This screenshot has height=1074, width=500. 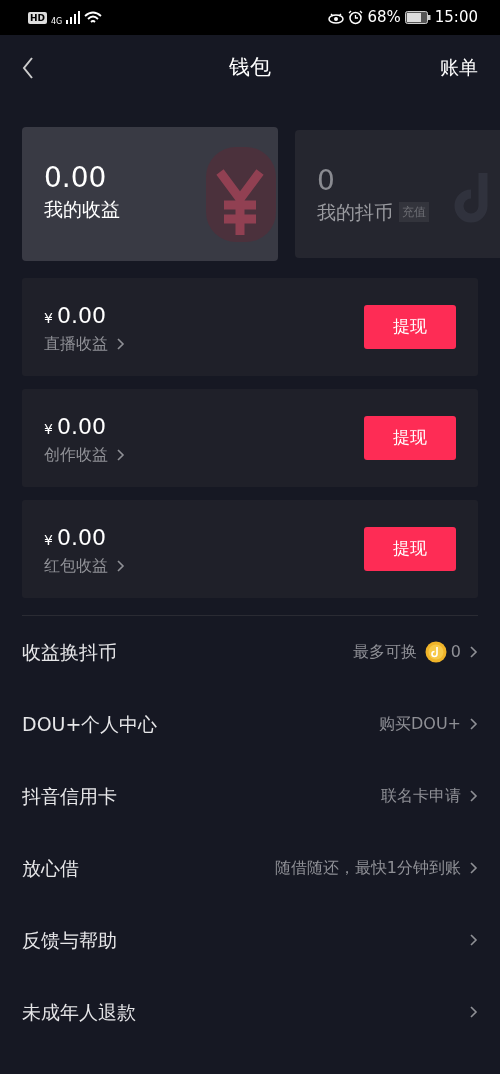 I want to click on earnings-label: 红包收益, so click(x=76, y=565).